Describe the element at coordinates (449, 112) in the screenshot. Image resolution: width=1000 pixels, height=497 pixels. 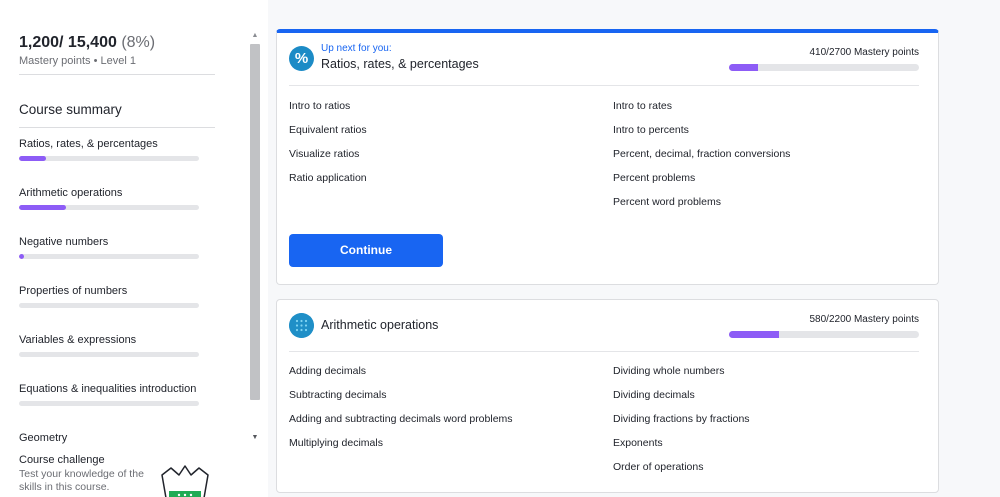
I see `lesson-link: Intro to ratios` at that location.